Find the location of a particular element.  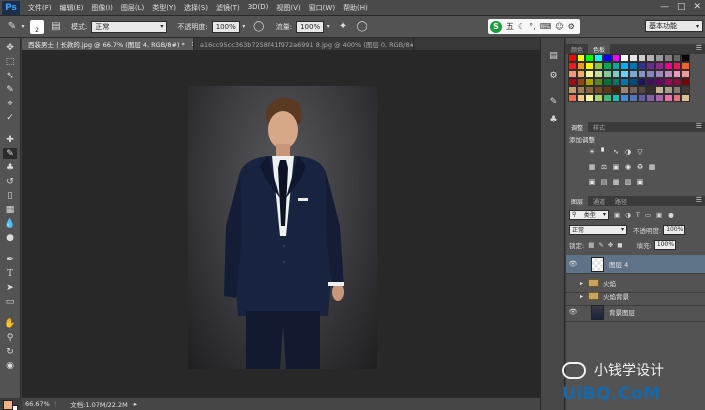

filter-adjust-icon: ◑ is located at coordinates (628, 215).